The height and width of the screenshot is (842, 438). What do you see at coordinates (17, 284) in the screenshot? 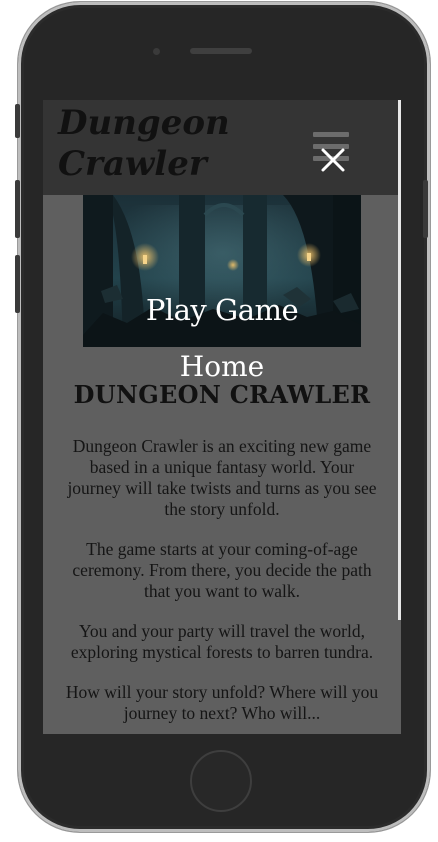
I see `volume-down-button` at bounding box center [17, 284].